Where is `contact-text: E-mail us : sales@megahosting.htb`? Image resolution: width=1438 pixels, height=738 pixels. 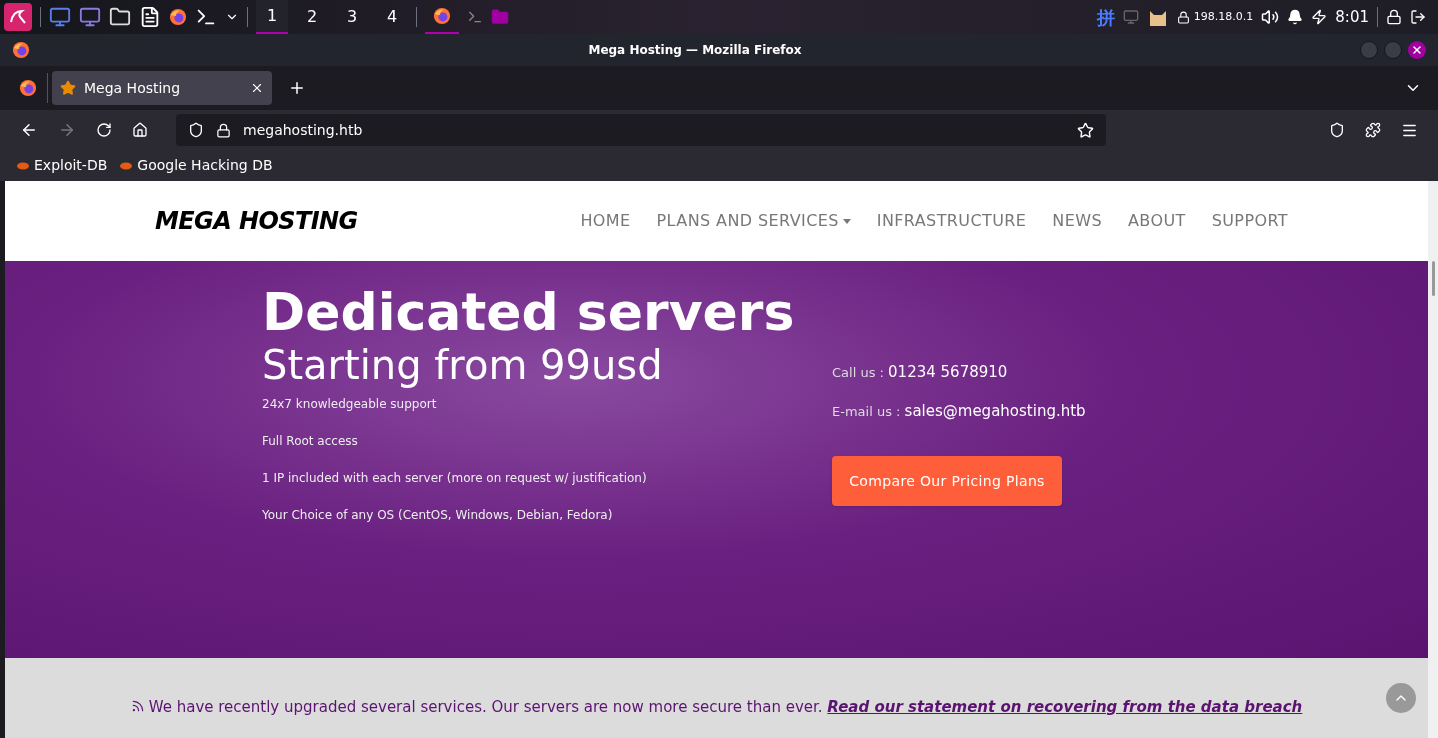 contact-text: E-mail us : sales@megahosting.htb is located at coordinates (959, 411).